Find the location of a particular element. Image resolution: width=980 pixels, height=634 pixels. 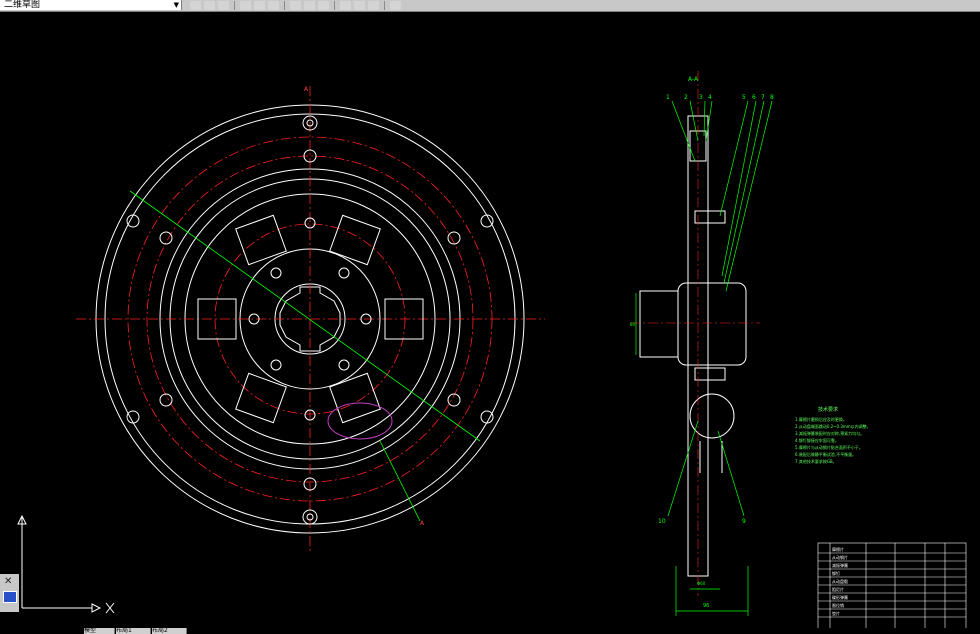

tech-notes-title: 技术要求 is located at coordinates (828, 409).